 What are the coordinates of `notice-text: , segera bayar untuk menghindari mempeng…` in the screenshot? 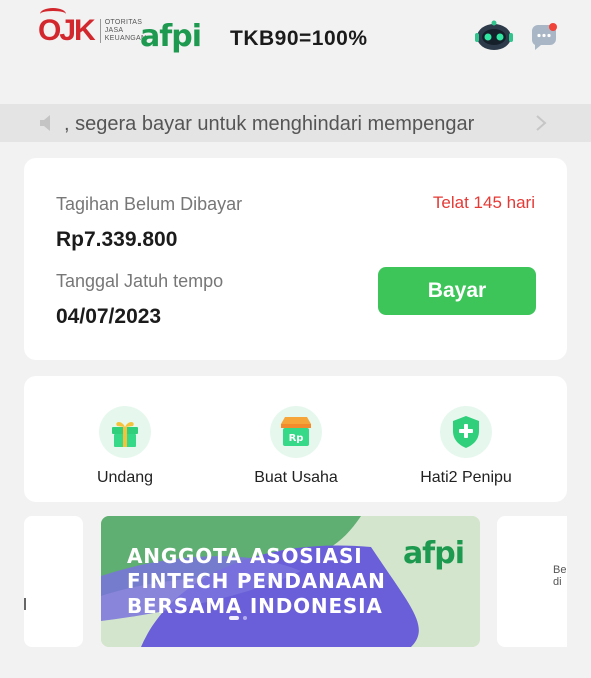 It's located at (269, 124).